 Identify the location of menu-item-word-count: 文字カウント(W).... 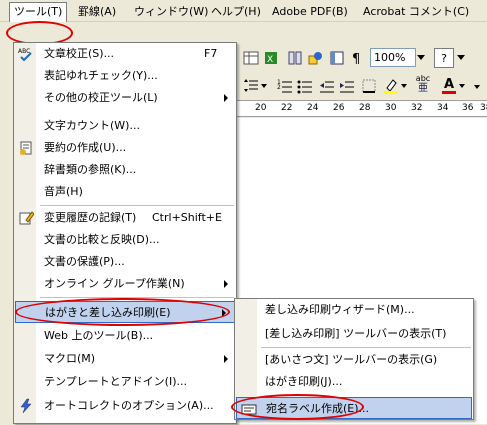
(125, 126).